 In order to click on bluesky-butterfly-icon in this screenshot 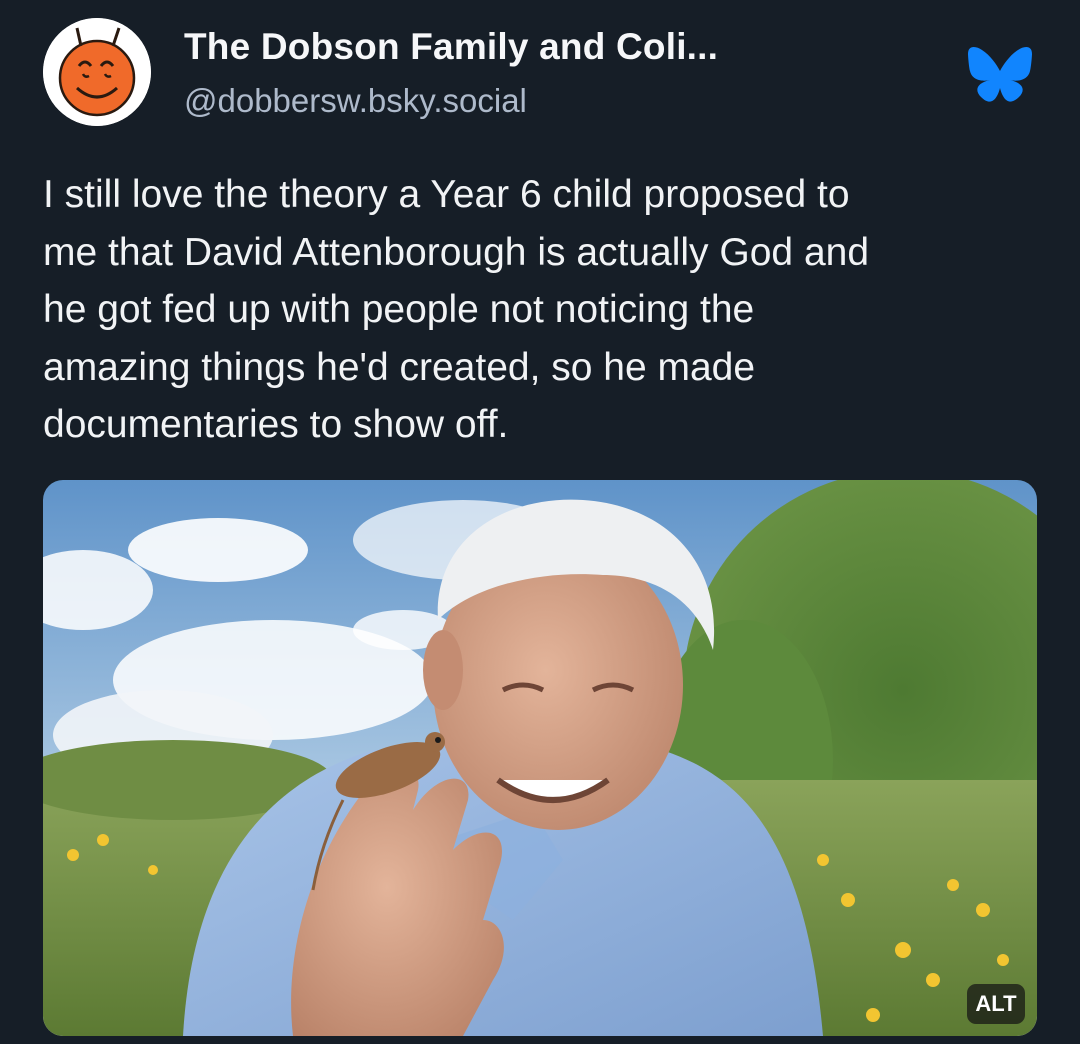, I will do `click(1000, 74)`.